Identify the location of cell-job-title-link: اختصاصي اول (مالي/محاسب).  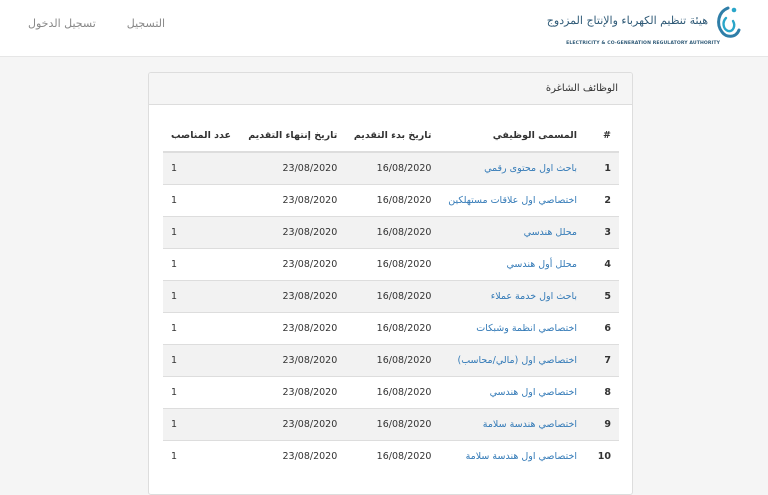
(512, 360).